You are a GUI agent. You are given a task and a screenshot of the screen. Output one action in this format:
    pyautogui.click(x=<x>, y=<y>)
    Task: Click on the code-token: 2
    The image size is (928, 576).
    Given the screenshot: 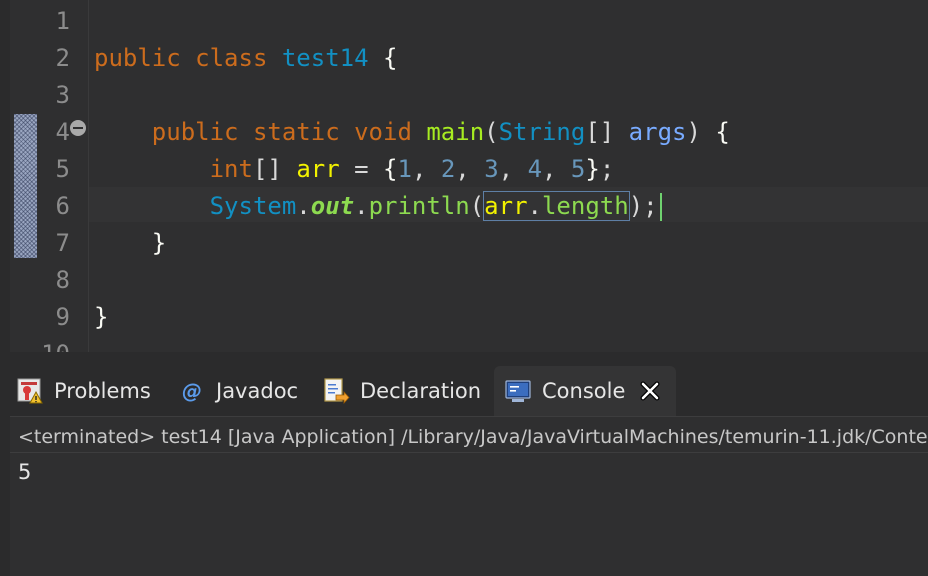 What is the action you would take?
    pyautogui.click(x=448, y=169)
    